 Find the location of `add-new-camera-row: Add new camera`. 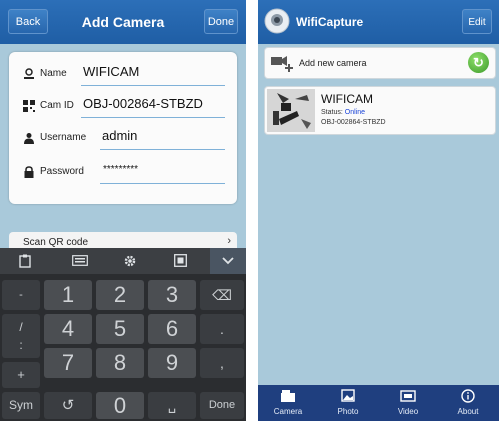

add-new-camera-row: Add new camera is located at coordinates (380, 63).